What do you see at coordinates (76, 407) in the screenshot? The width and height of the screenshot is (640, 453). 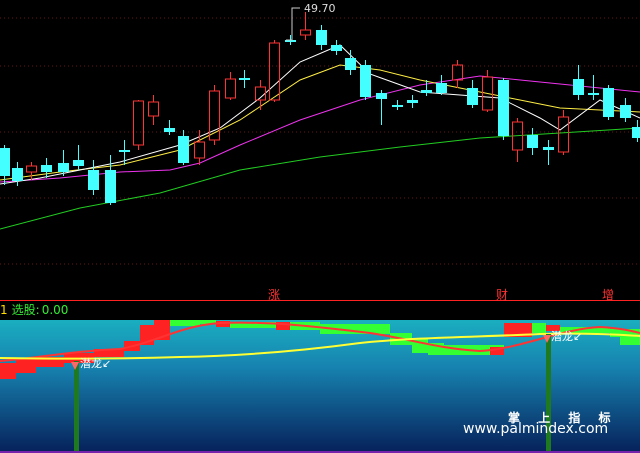 I see `signal-bar-left` at bounding box center [76, 407].